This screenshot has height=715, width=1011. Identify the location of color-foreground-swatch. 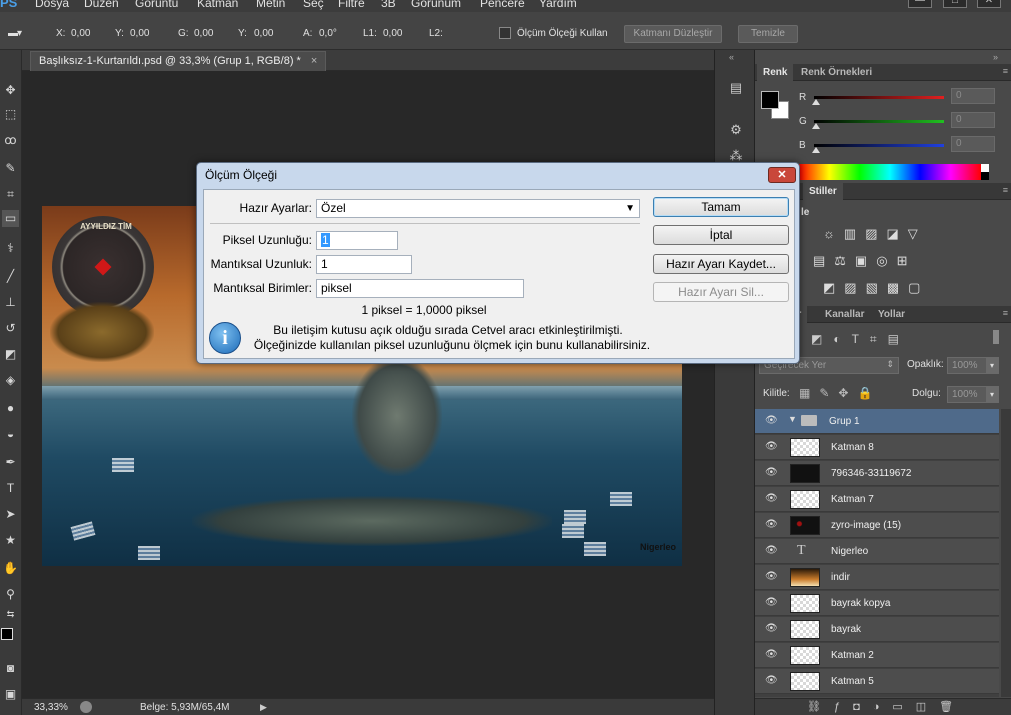
(770, 100).